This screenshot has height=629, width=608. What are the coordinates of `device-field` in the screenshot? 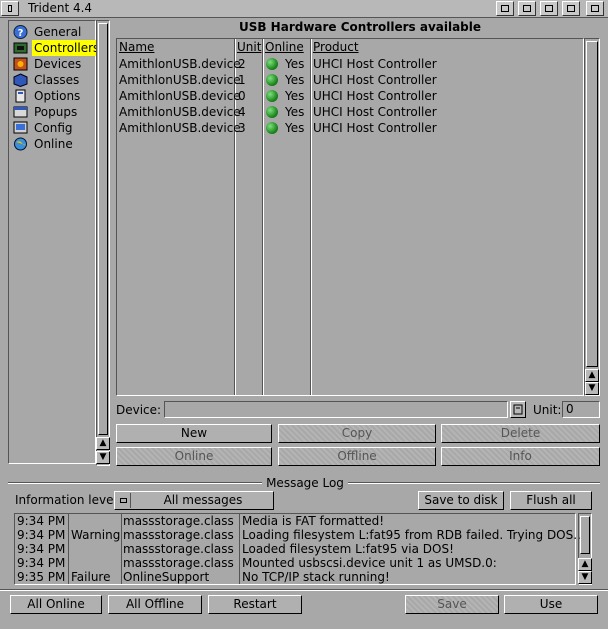 It's located at (336, 409).